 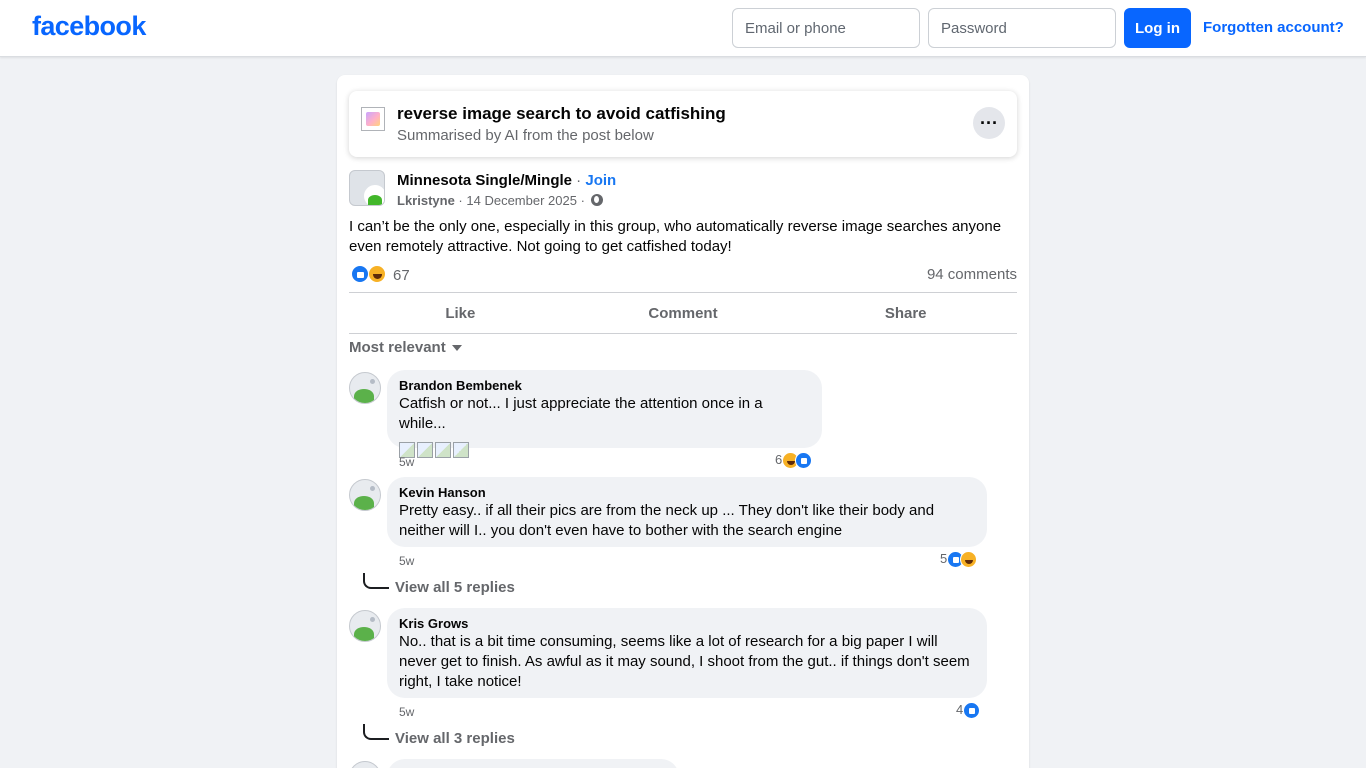 I want to click on login-button: Log in, so click(x=1157, y=28).